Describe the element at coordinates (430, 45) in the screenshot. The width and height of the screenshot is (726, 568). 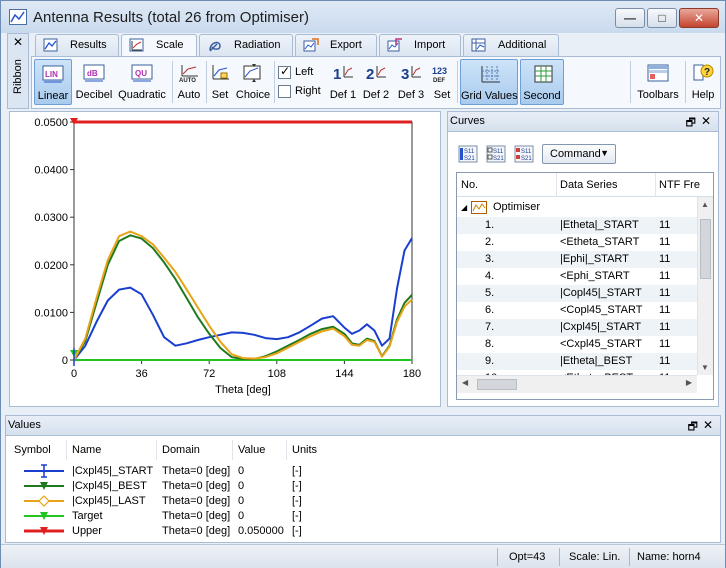
I see `tab-import-label: Import` at that location.